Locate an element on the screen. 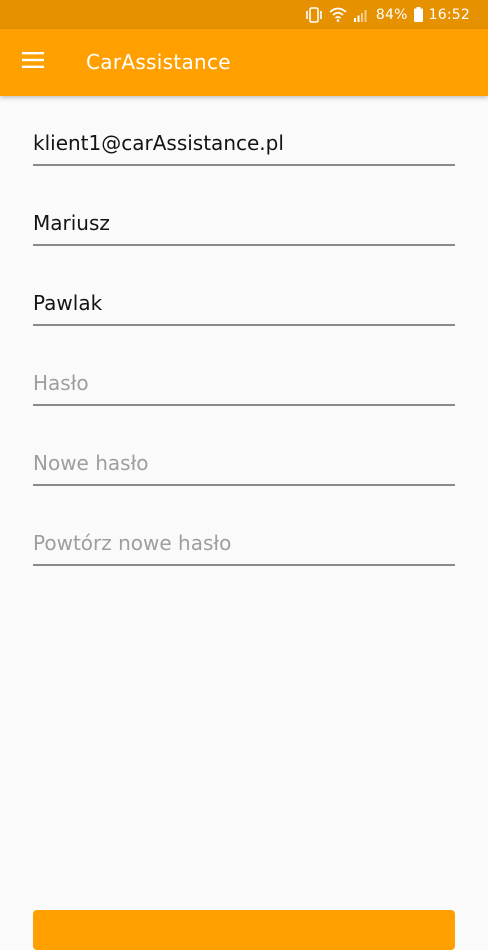 The width and height of the screenshot is (488, 950). first-name-field-wrapper is located at coordinates (244, 227).